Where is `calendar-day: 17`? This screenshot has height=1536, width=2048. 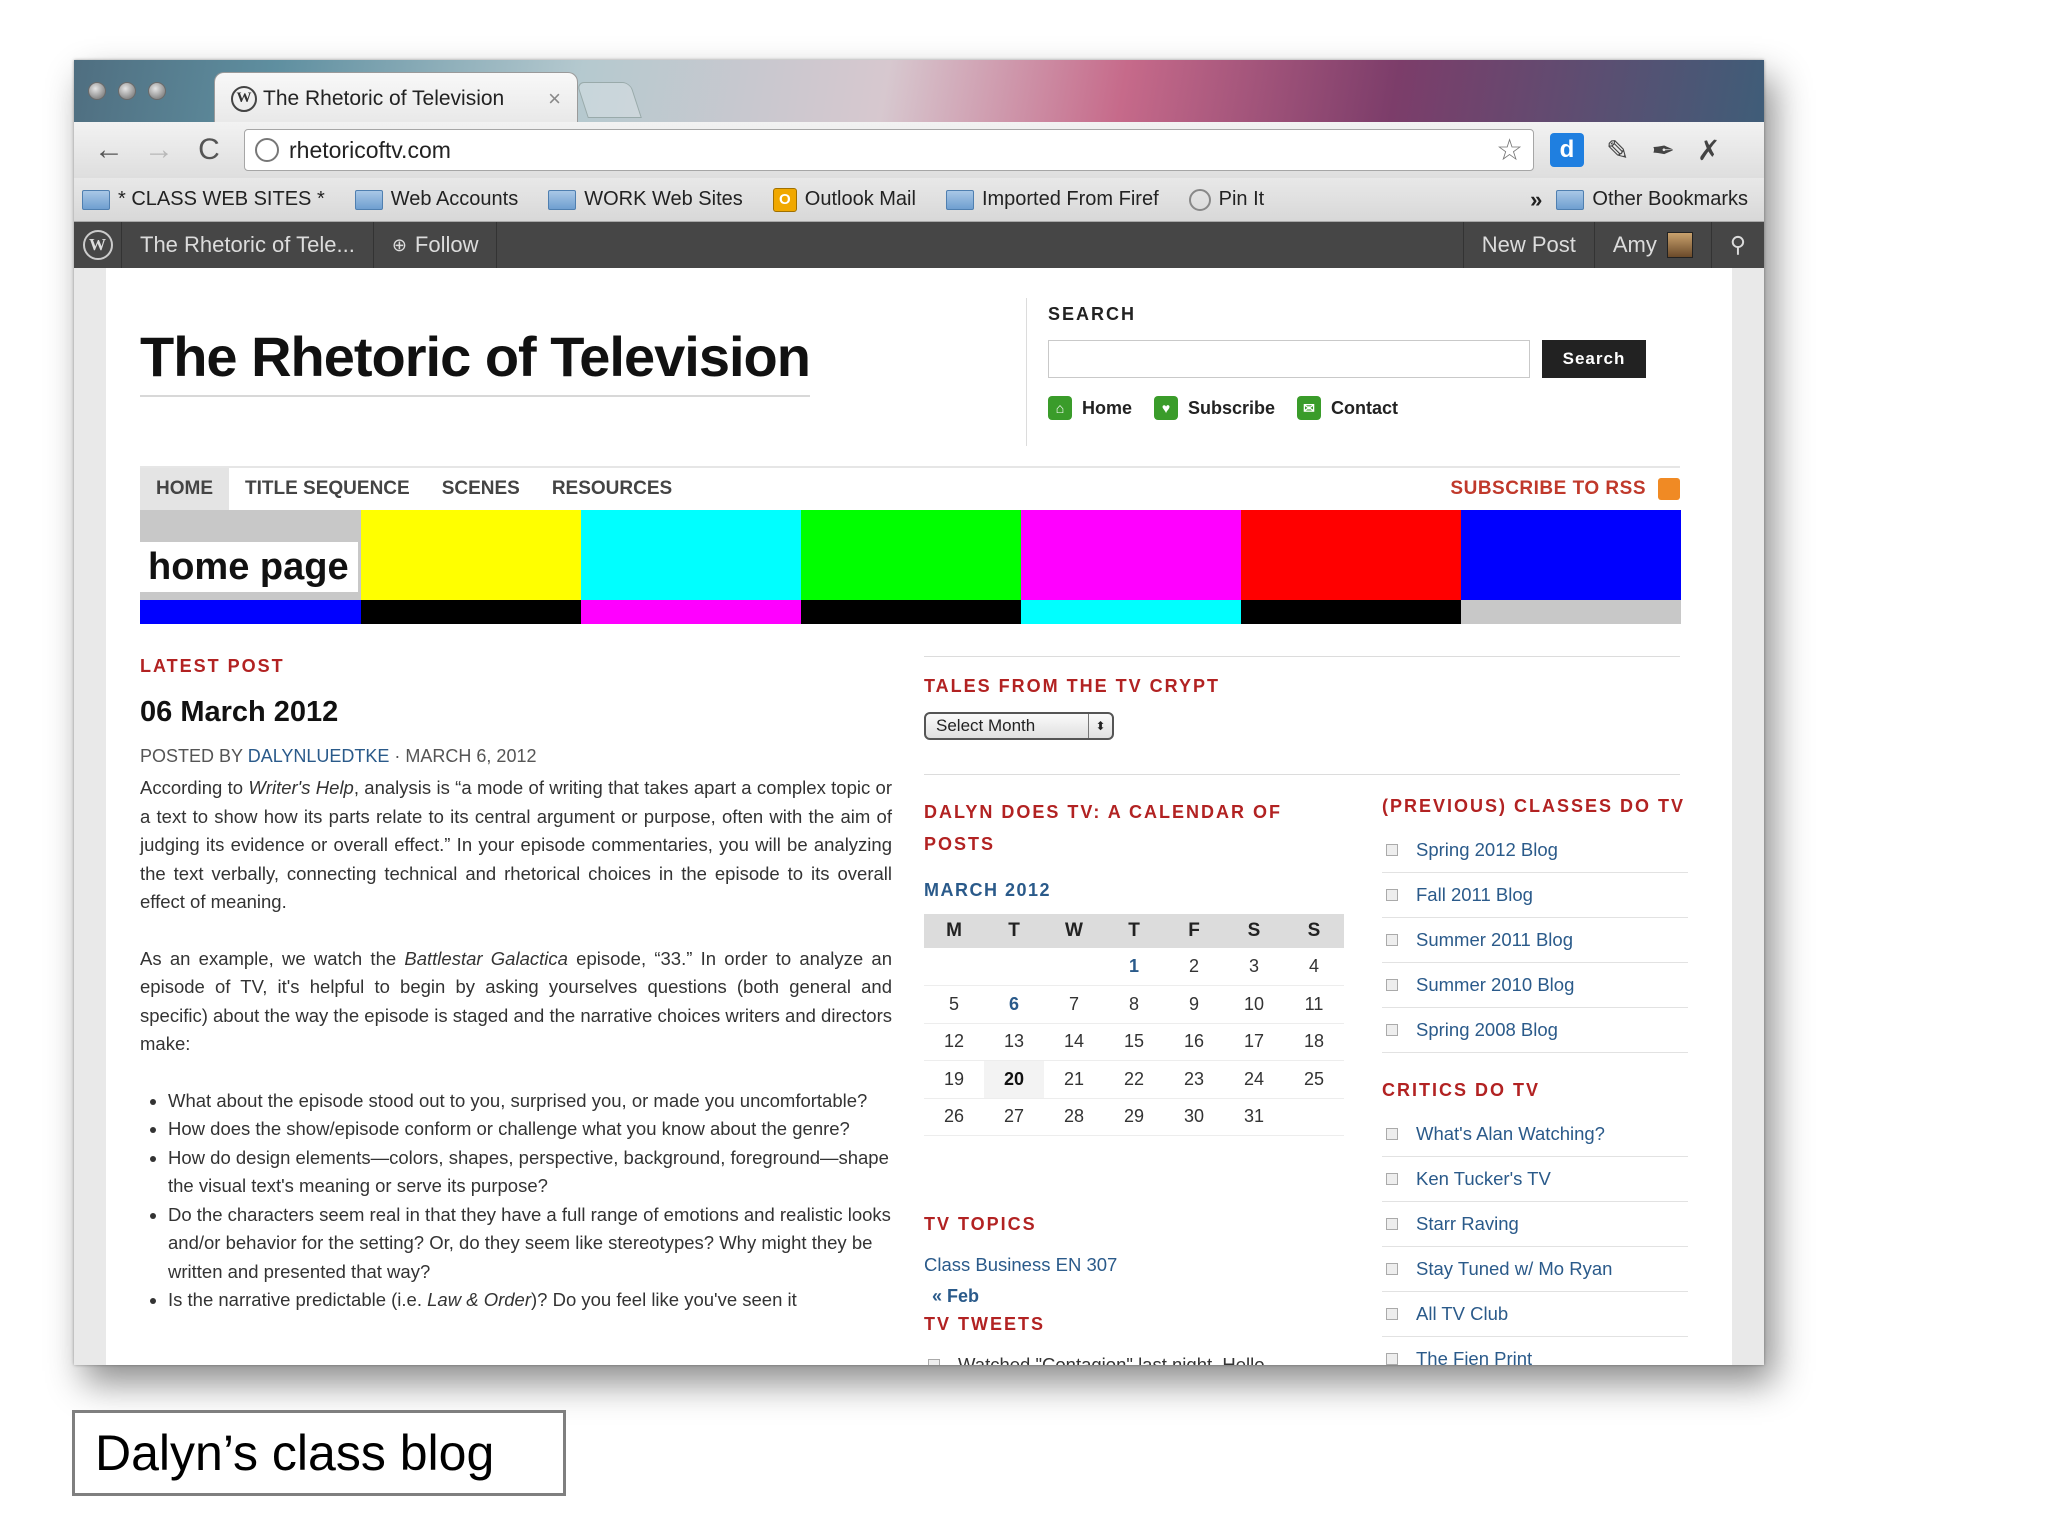
calendar-day: 17 is located at coordinates (1254, 1042).